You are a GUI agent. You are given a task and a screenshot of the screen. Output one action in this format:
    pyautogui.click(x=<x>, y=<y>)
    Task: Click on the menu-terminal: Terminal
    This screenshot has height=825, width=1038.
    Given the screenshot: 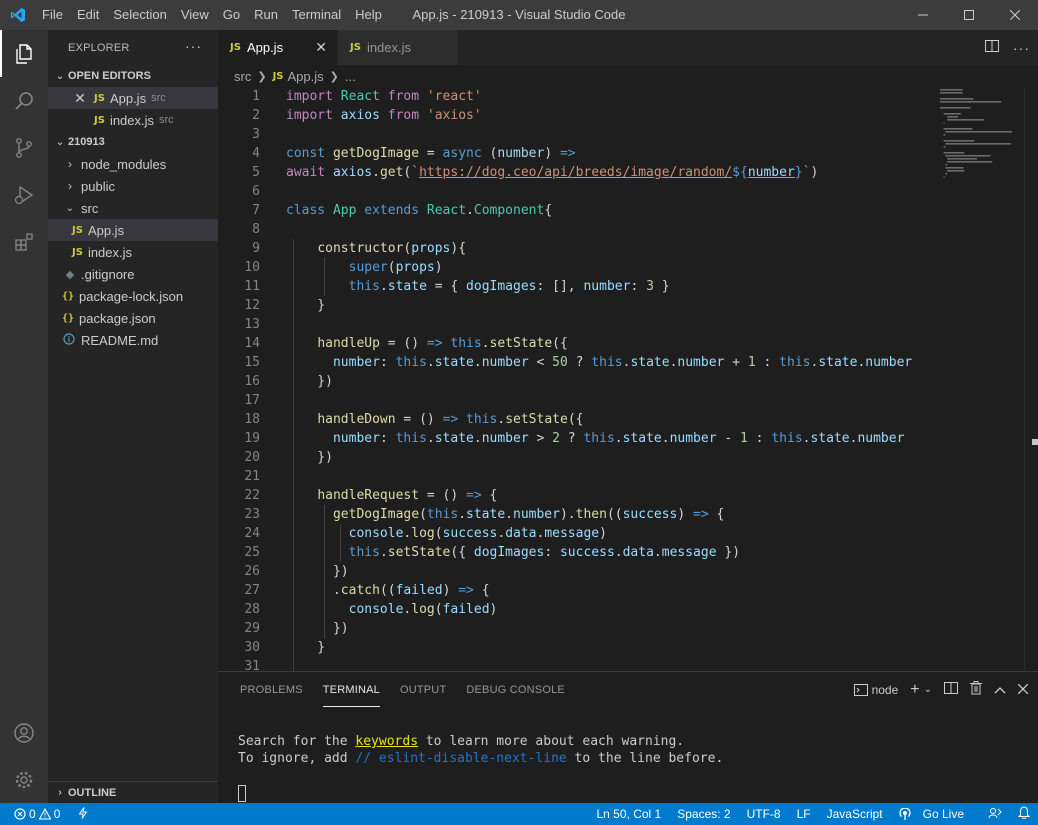 What is the action you would take?
    pyautogui.click(x=316, y=15)
    